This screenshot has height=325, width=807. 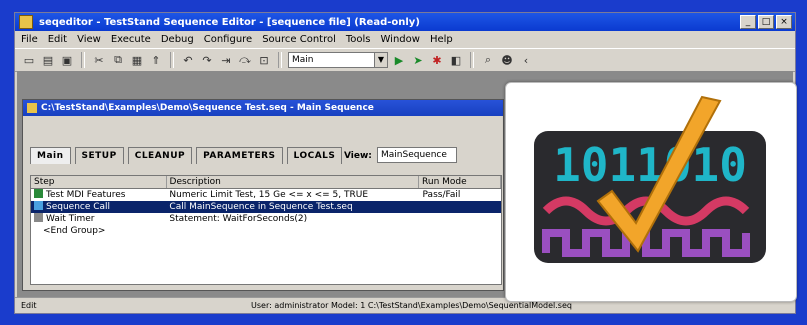 I want to click on status-mode: Edit, so click(x=29, y=305).